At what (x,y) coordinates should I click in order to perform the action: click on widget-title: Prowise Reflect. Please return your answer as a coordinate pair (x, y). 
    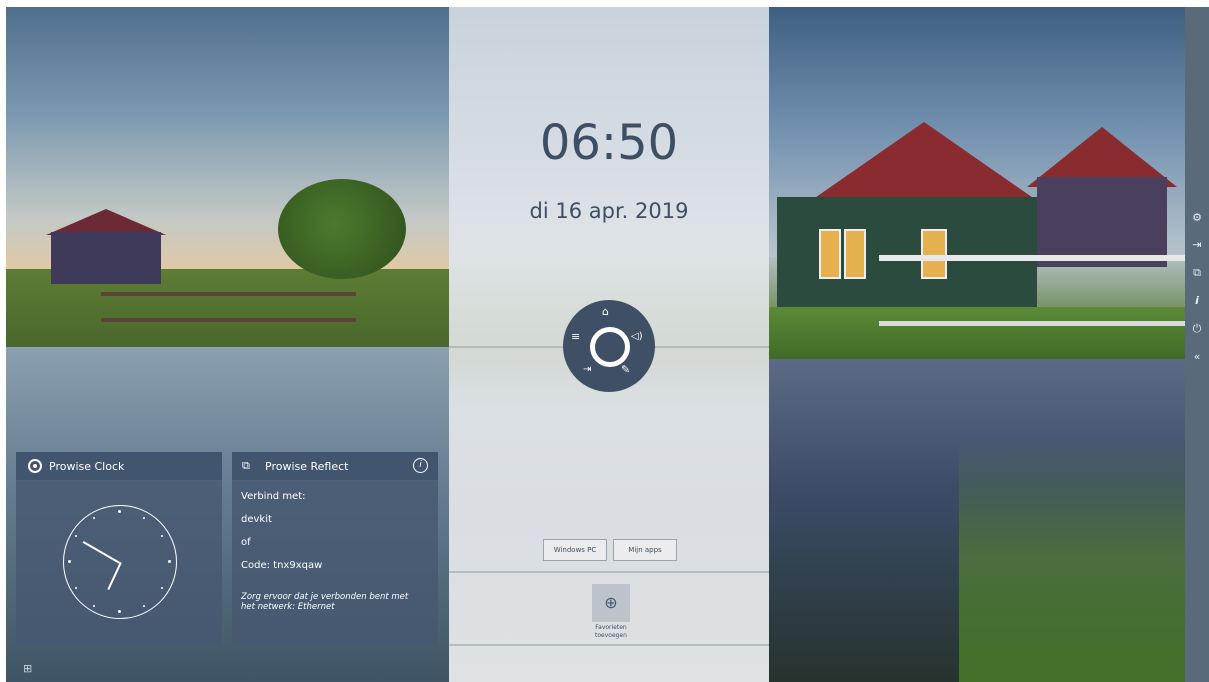
    Looking at the image, I should click on (307, 466).